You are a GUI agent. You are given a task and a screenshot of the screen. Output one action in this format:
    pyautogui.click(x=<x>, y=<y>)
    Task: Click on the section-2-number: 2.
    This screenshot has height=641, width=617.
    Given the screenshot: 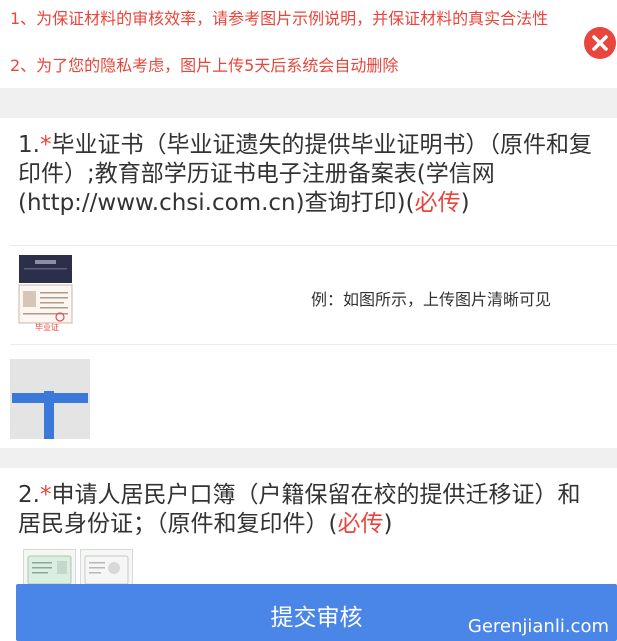 What is the action you would take?
    pyautogui.click(x=29, y=495)
    